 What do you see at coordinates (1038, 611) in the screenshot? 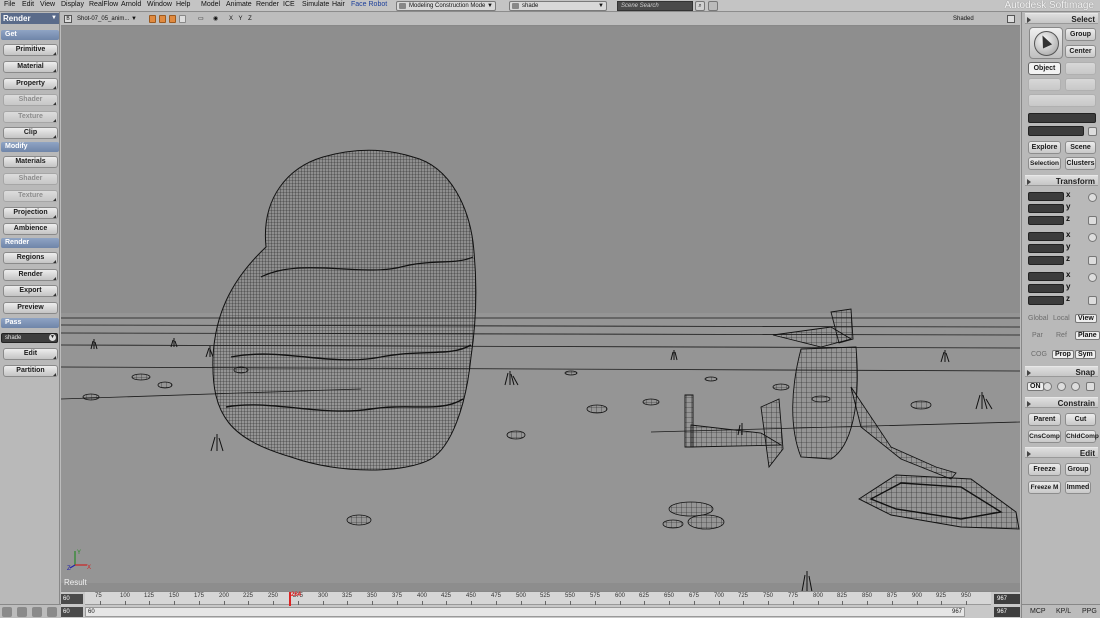
I see `mcp-tab: MCP` at bounding box center [1038, 611].